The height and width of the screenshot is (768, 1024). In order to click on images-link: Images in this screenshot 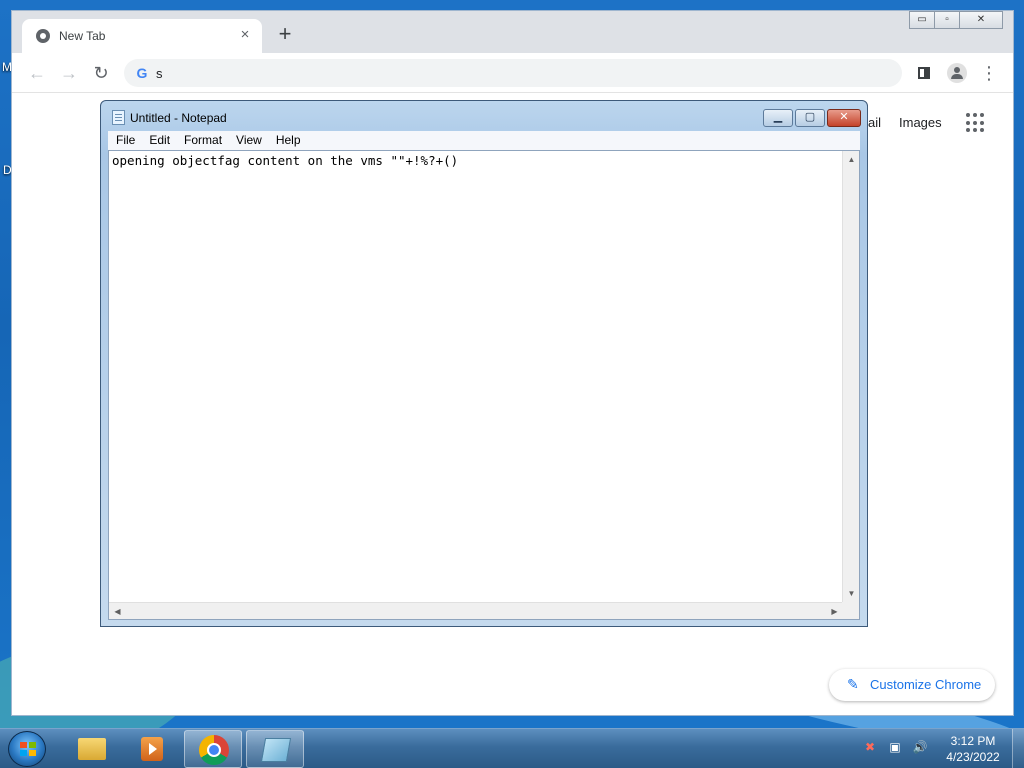, I will do `click(920, 122)`.